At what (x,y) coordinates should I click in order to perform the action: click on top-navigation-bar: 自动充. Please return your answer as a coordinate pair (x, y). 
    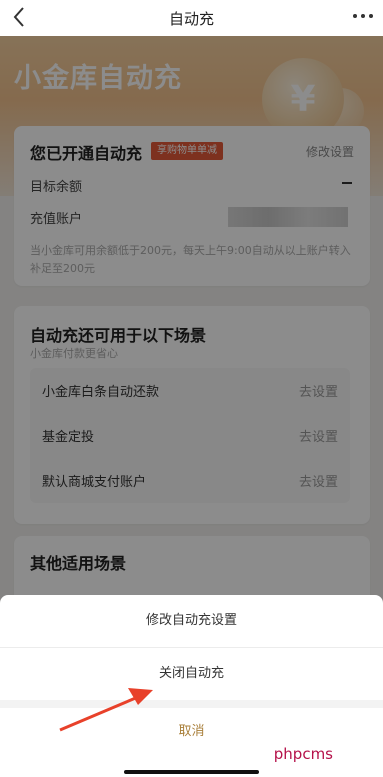
    Looking at the image, I should click on (191, 18).